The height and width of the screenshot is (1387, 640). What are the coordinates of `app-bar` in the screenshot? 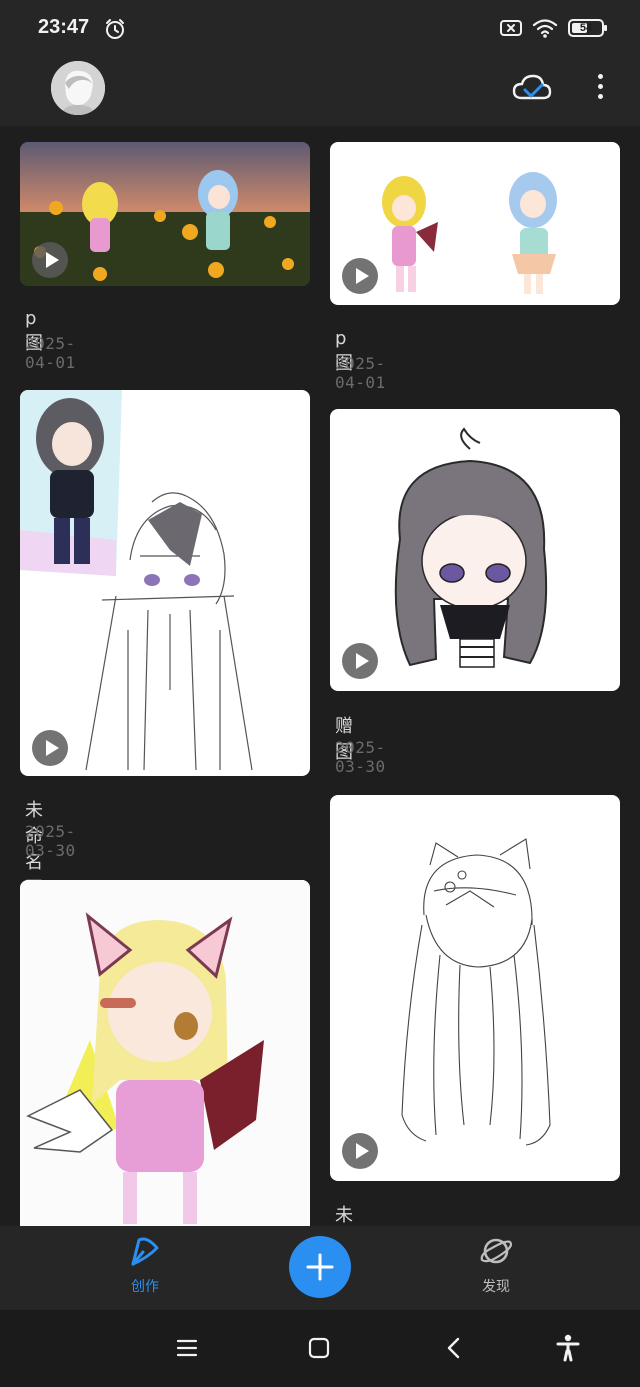 It's located at (320, 93).